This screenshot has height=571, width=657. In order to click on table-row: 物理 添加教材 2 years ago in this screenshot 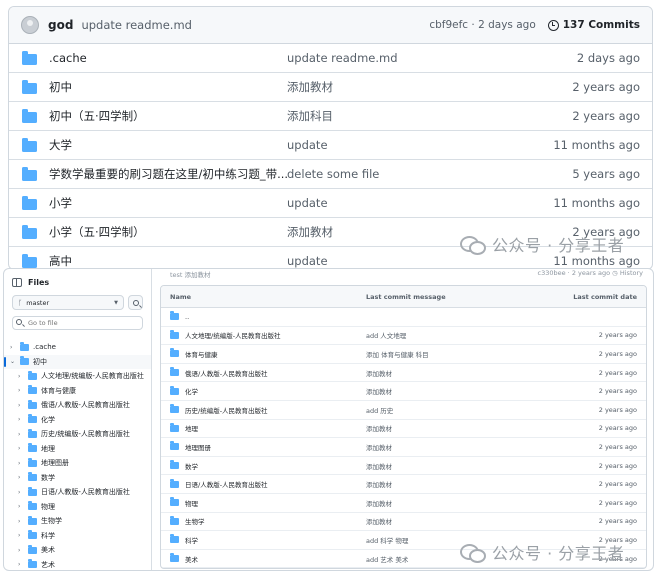, I will do `click(403, 503)`.